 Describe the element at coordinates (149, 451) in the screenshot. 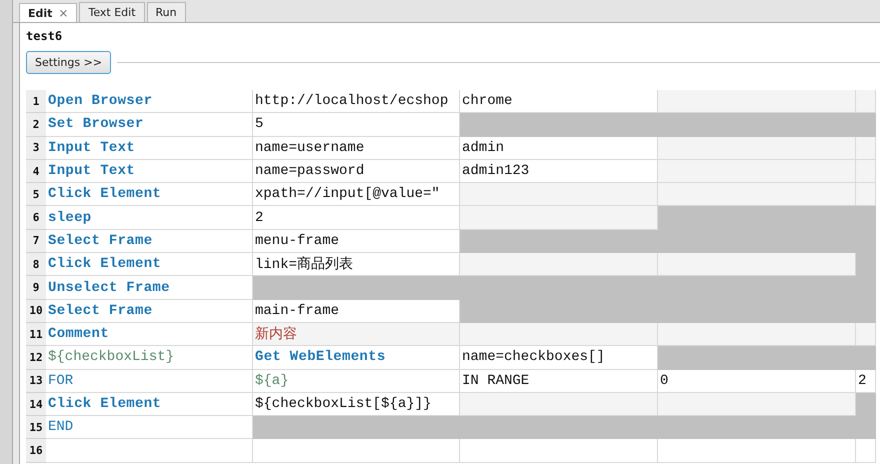

I see `keyword-cell` at that location.